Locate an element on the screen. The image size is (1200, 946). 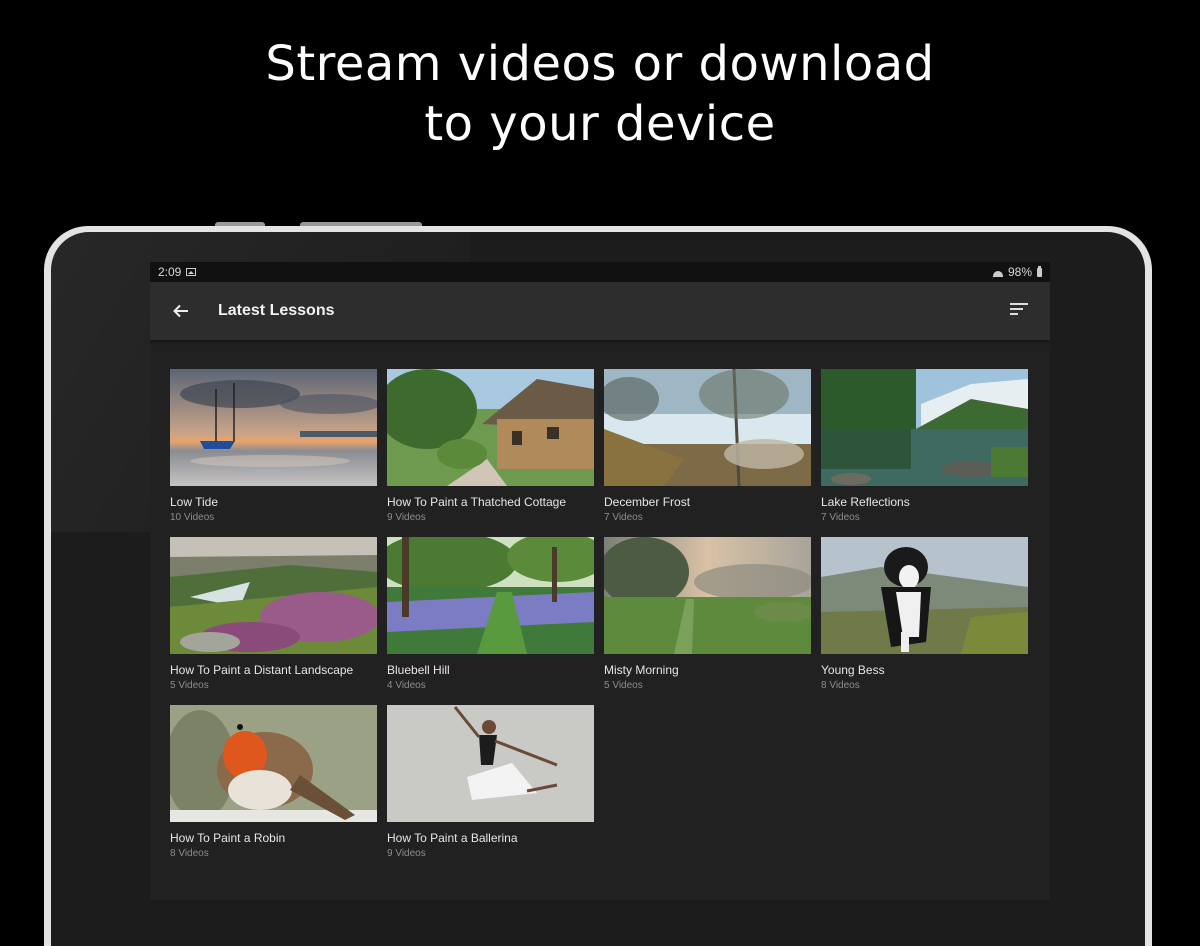
lesson-card: Young Bess 8 Videos is located at coordinates (924, 614).